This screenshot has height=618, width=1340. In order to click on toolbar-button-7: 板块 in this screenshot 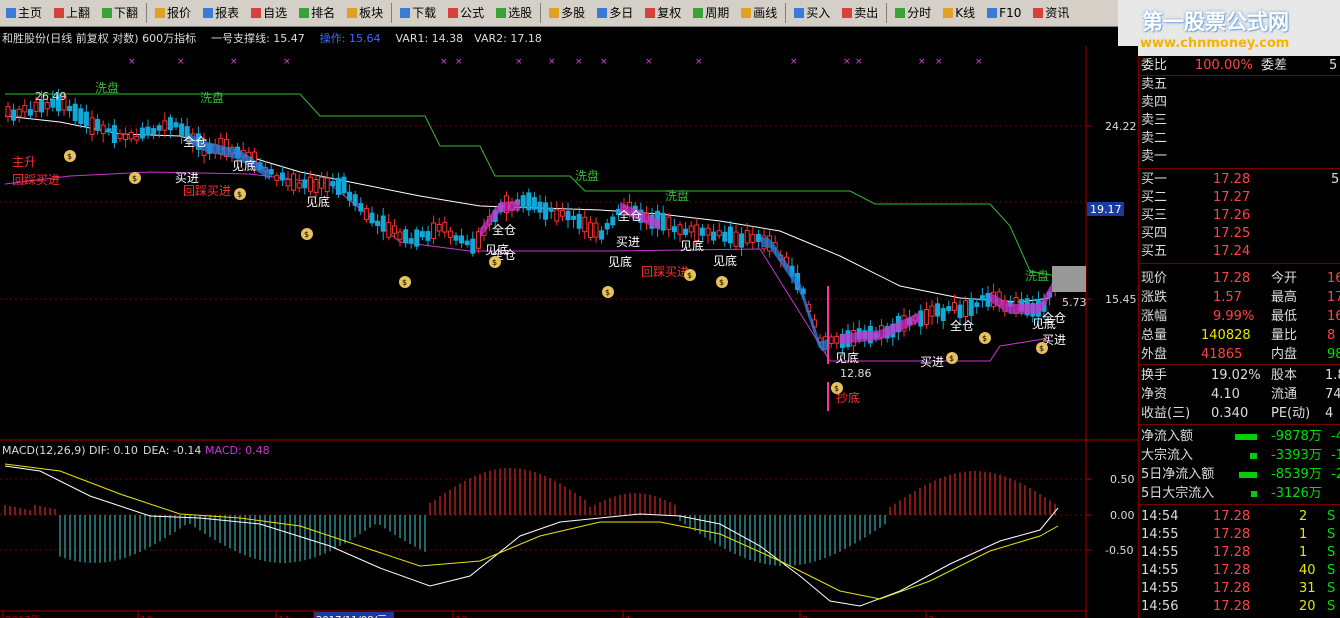, I will do `click(365, 13)`.